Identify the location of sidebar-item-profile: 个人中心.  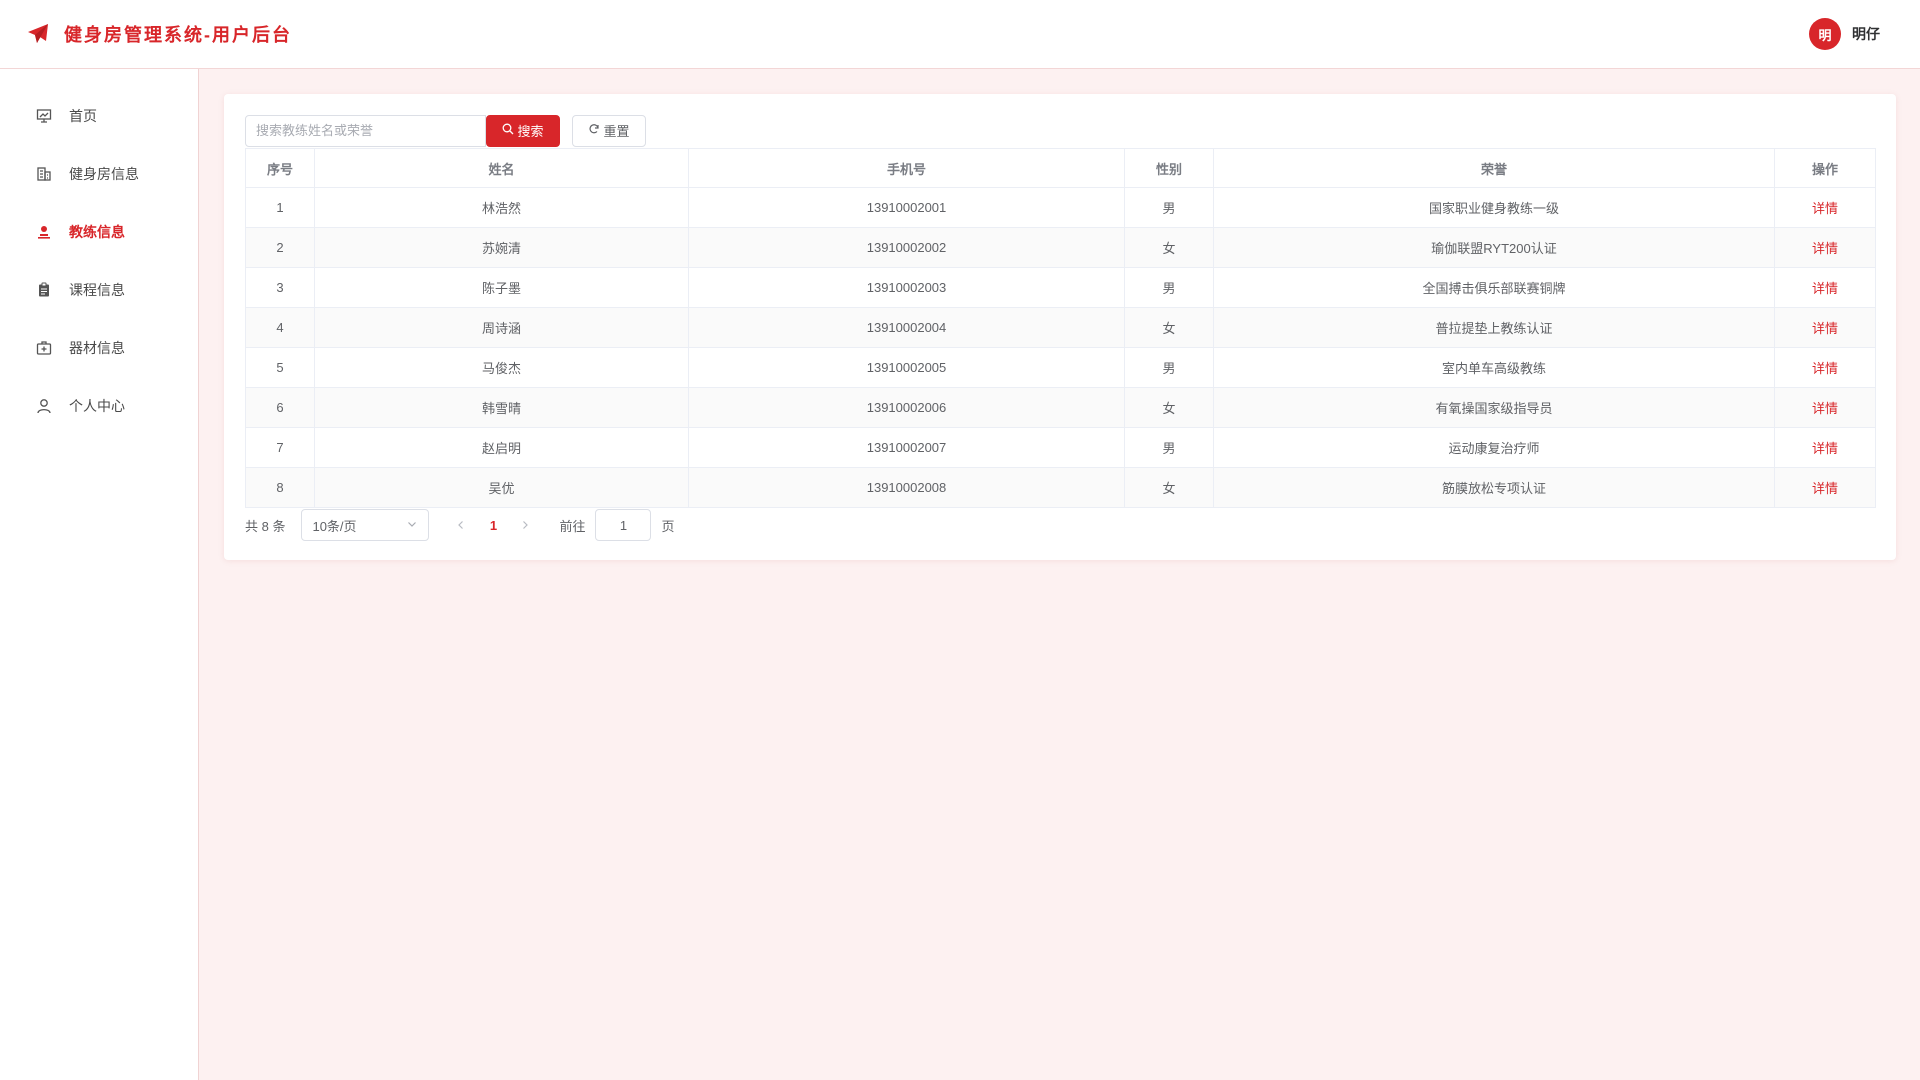
(99, 406).